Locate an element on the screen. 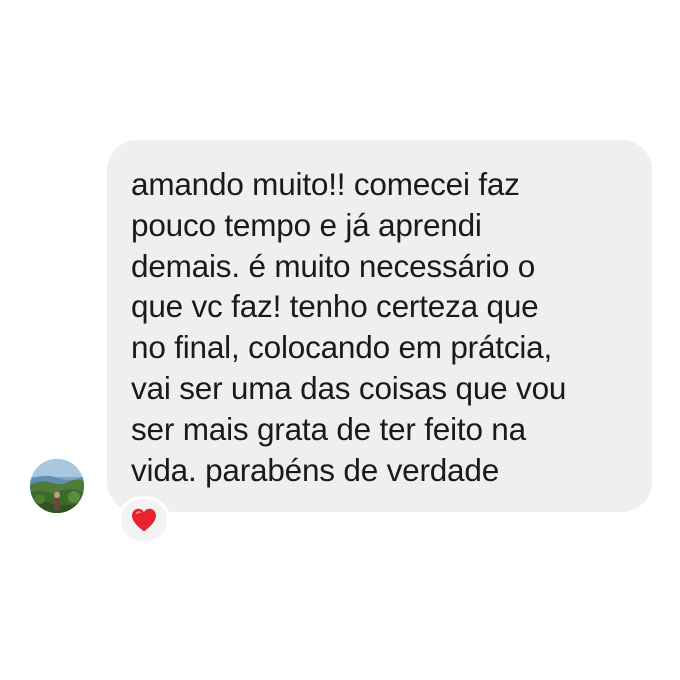 The image size is (680, 680). message-line: que vc faz! tenho certeza que is located at coordinates (335, 306).